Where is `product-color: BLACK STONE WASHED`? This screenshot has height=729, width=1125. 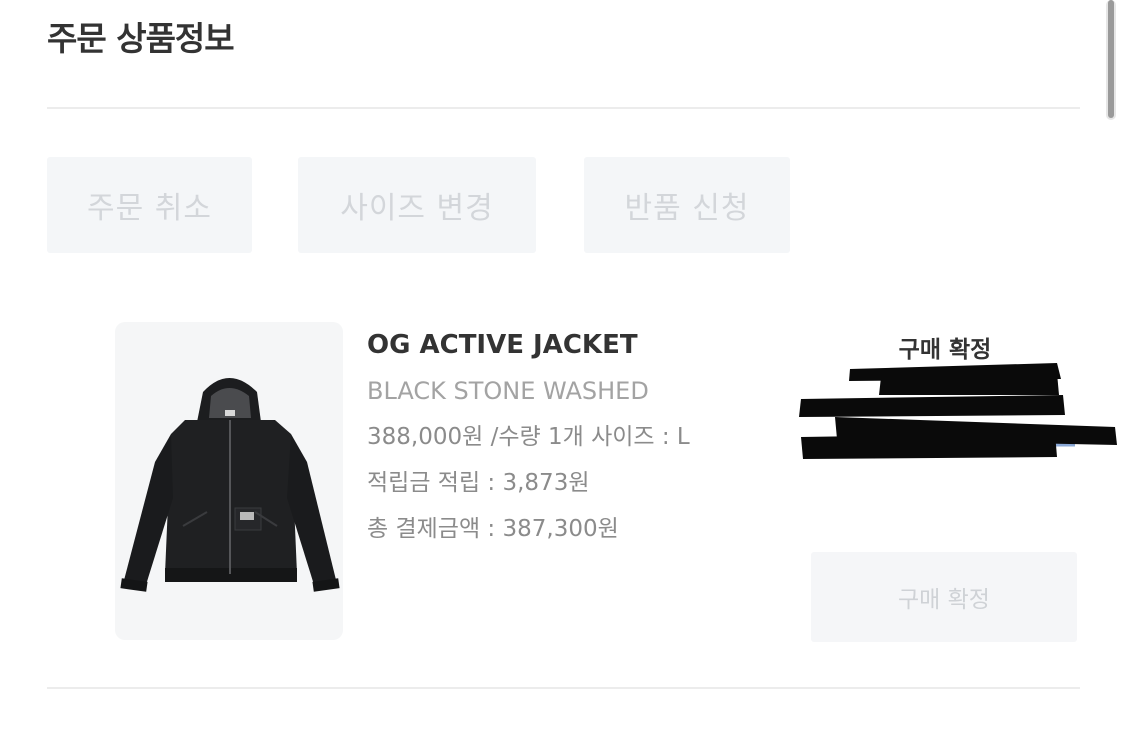 product-color: BLACK STONE WASHED is located at coordinates (508, 391).